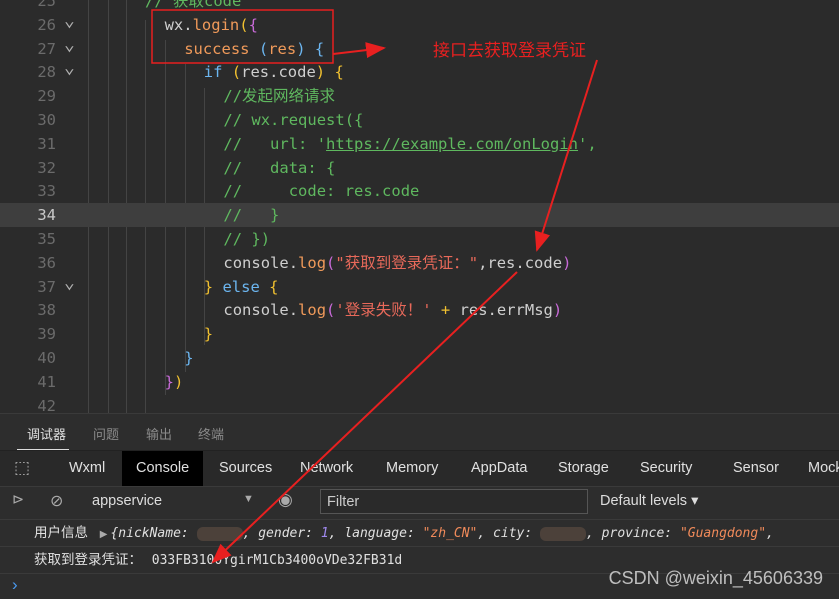 This screenshot has width=839, height=599. Describe the element at coordinates (566, 155) in the screenshot. I see `arrow-to-res-code` at that location.